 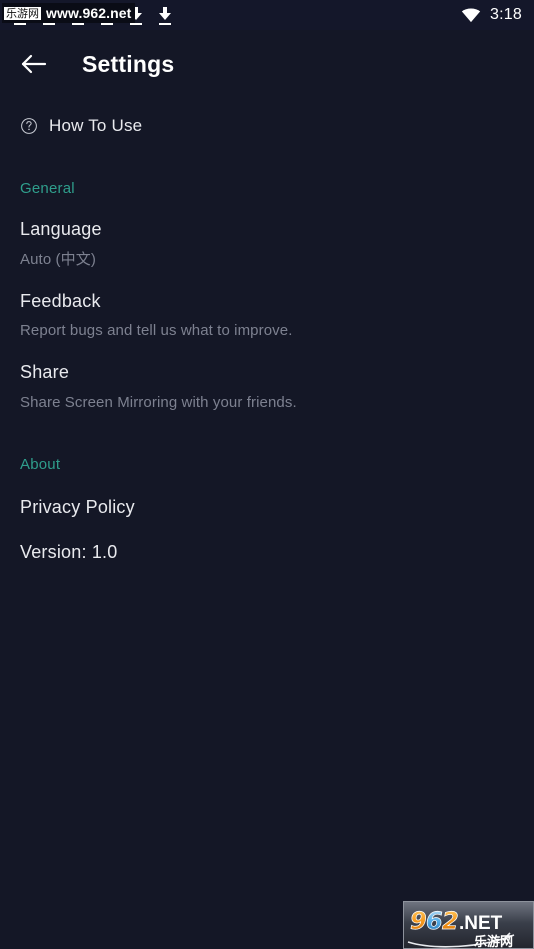 I want to click on settings-item-title: Language, so click(x=61, y=229).